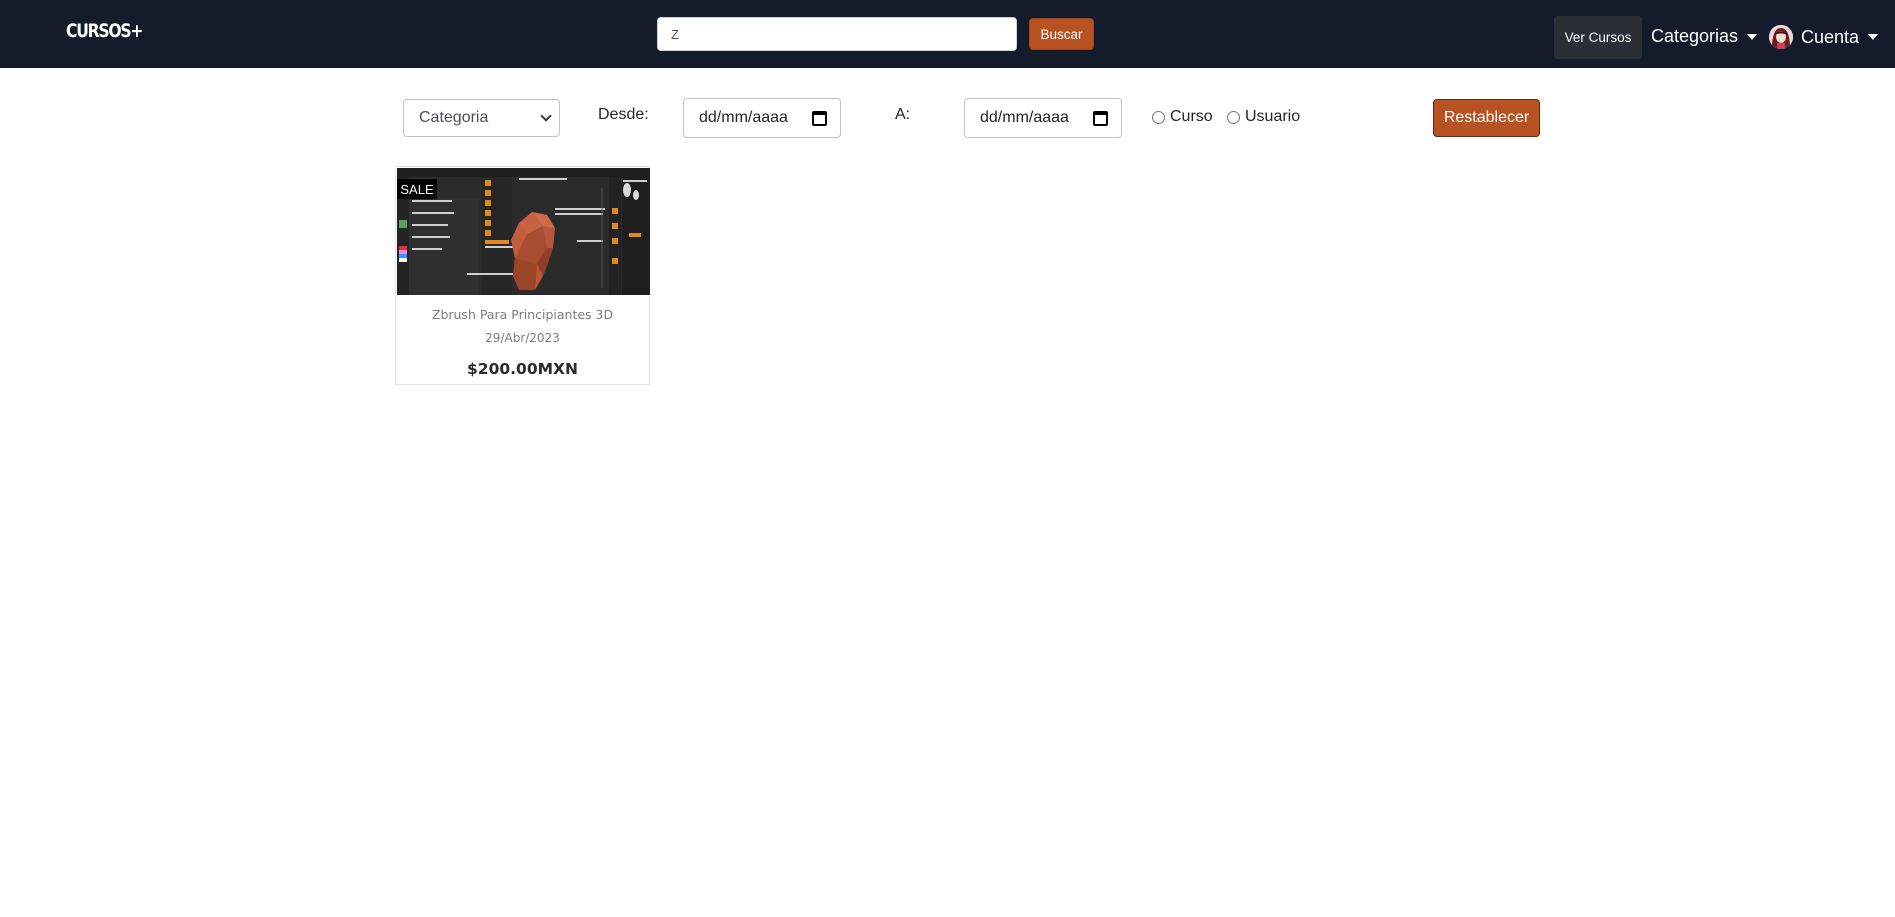  I want to click on course-title: Zbrush Para Principiantes 3D, so click(522, 314).